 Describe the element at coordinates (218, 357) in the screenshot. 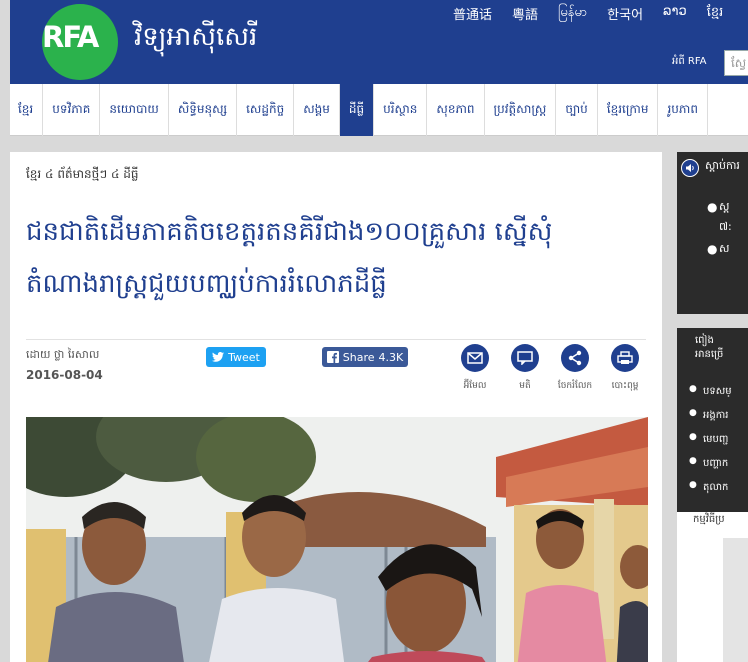

I see `twitter-icon` at that location.